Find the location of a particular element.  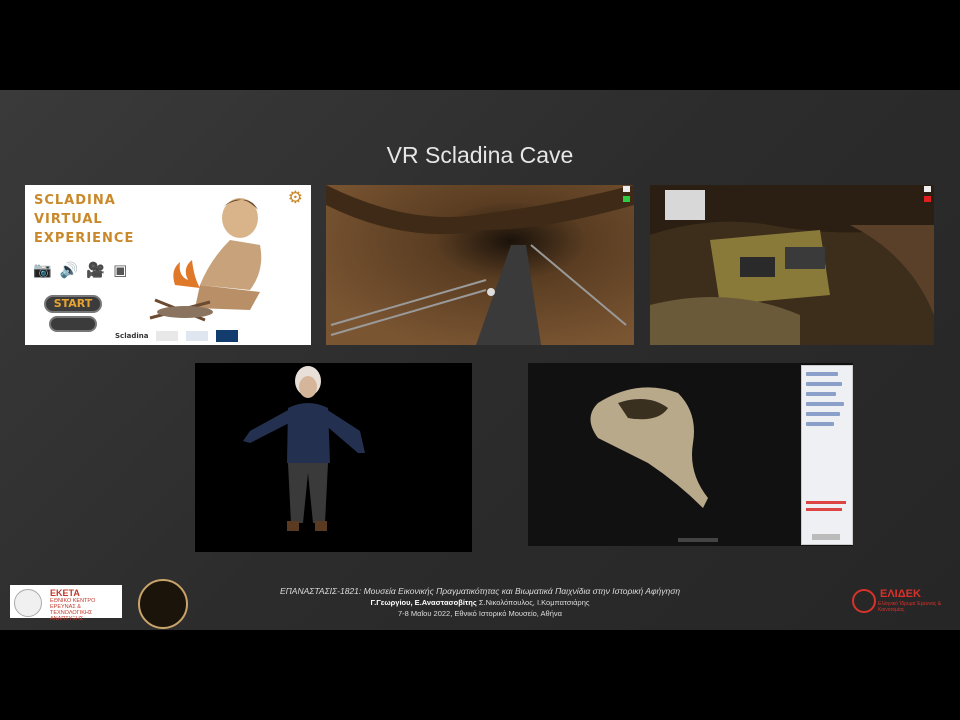

elidek-subtitle: Ελληνικό Ίδρυμα Έρευνας & Καινοτομίας is located at coordinates (910, 607).